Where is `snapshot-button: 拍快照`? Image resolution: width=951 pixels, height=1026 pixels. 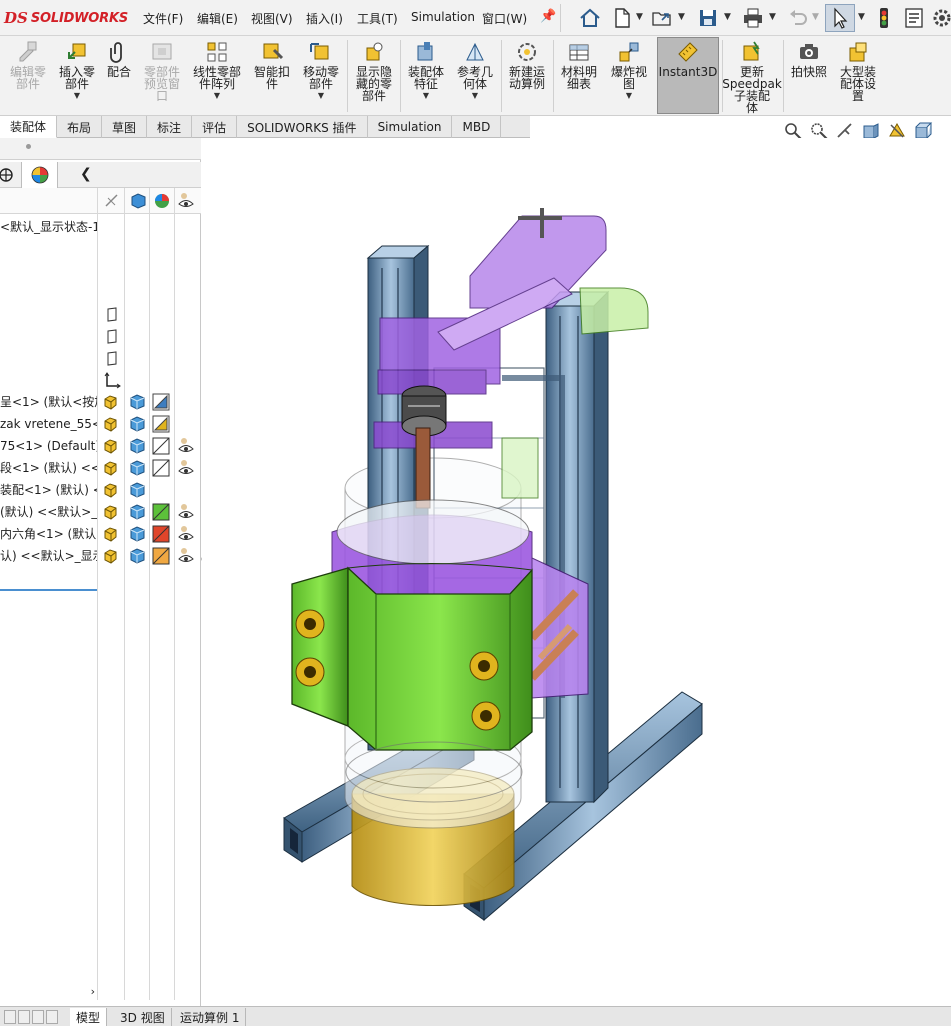
snapshot-button: 拍快照 is located at coordinates (809, 76).